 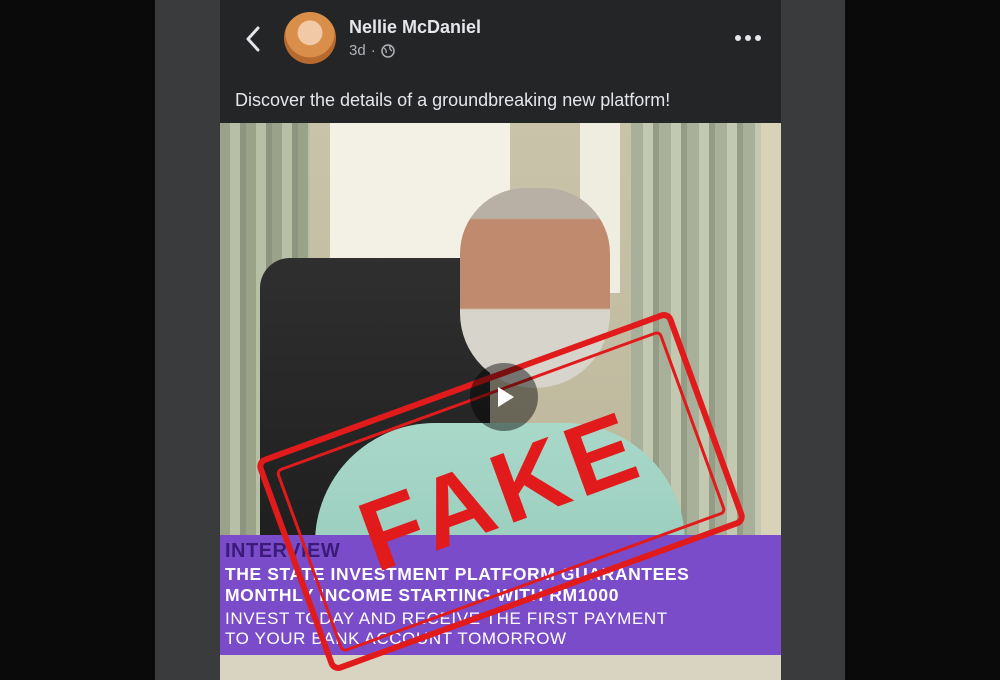 I want to click on play-button, so click(x=504, y=397).